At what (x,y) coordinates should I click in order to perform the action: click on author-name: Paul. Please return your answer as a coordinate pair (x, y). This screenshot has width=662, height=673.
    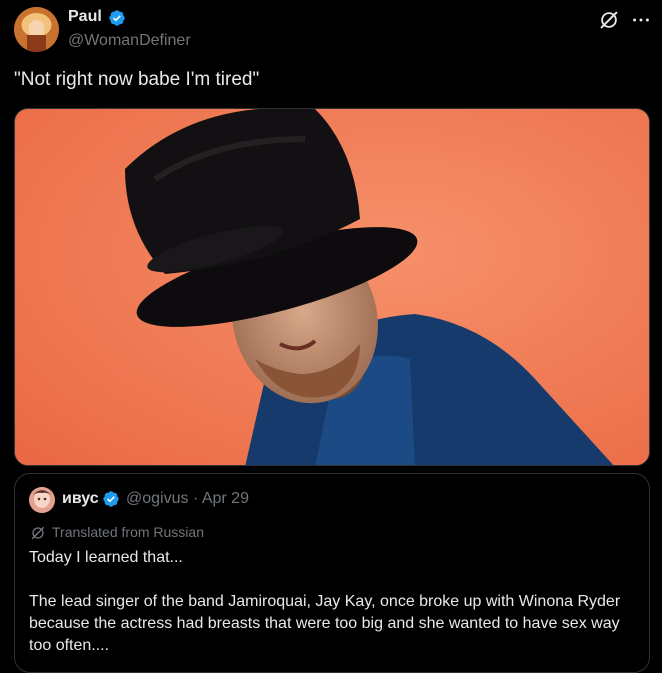
    Looking at the image, I should click on (85, 17).